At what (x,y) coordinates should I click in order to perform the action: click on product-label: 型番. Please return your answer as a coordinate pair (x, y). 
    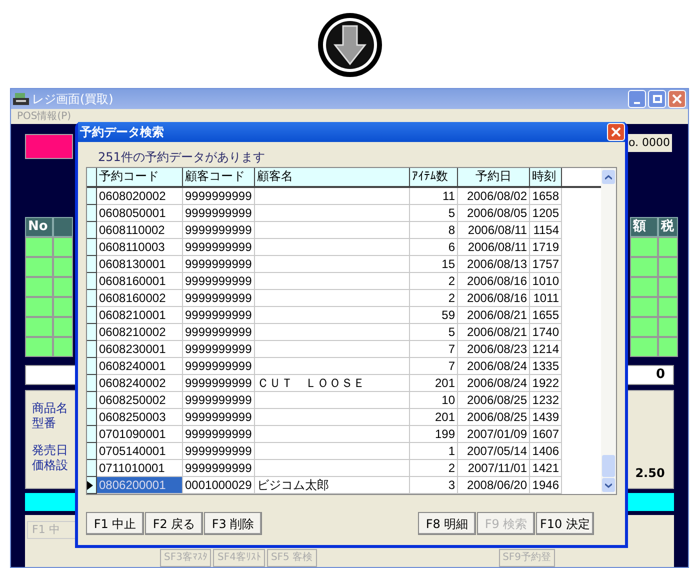
    Looking at the image, I should click on (44, 423).